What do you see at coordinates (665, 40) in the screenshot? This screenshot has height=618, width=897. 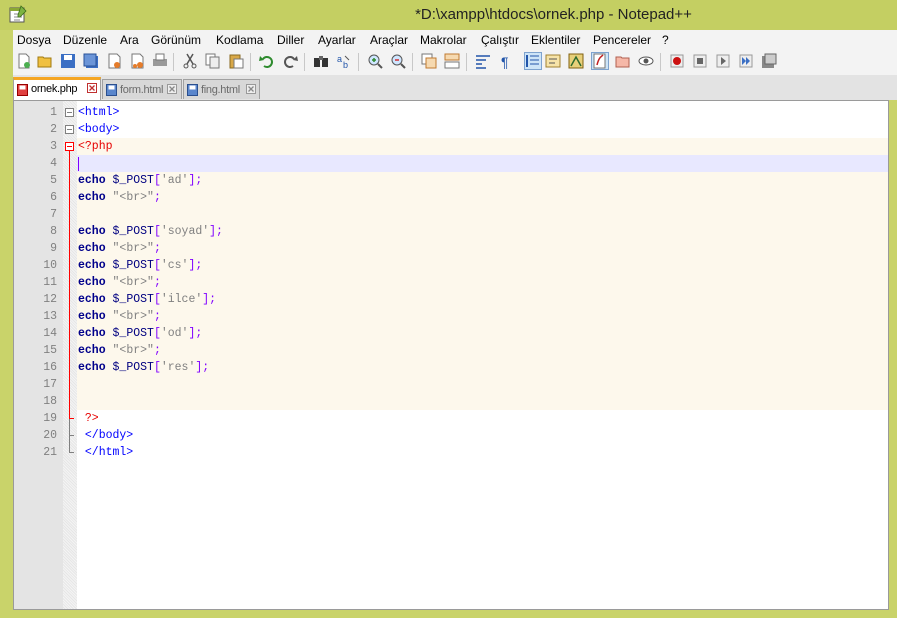 I see `menu-help: ?` at bounding box center [665, 40].